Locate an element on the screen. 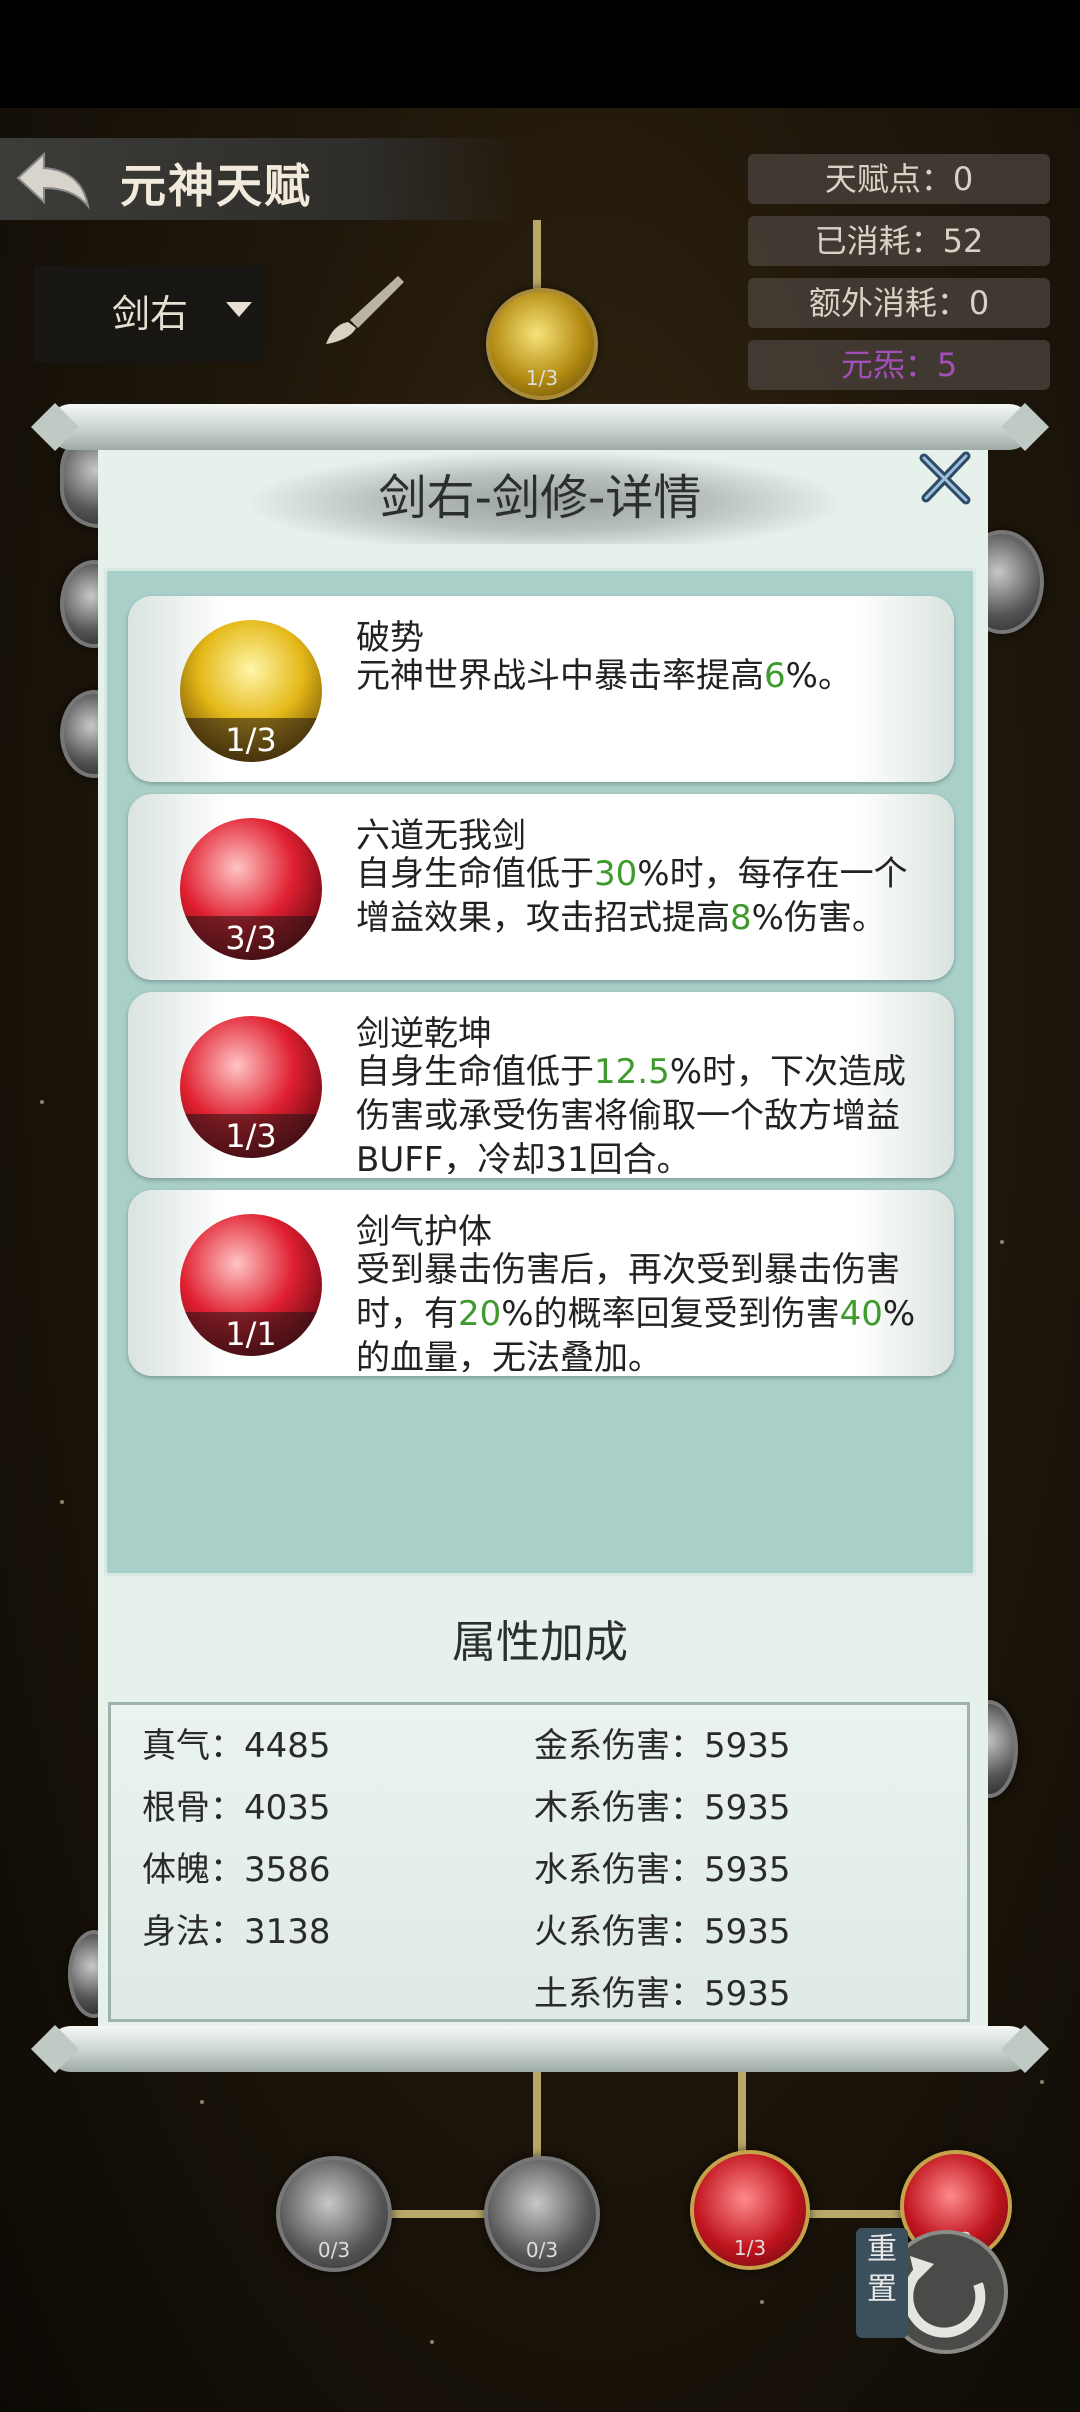  brush-icon is located at coordinates (364, 310).